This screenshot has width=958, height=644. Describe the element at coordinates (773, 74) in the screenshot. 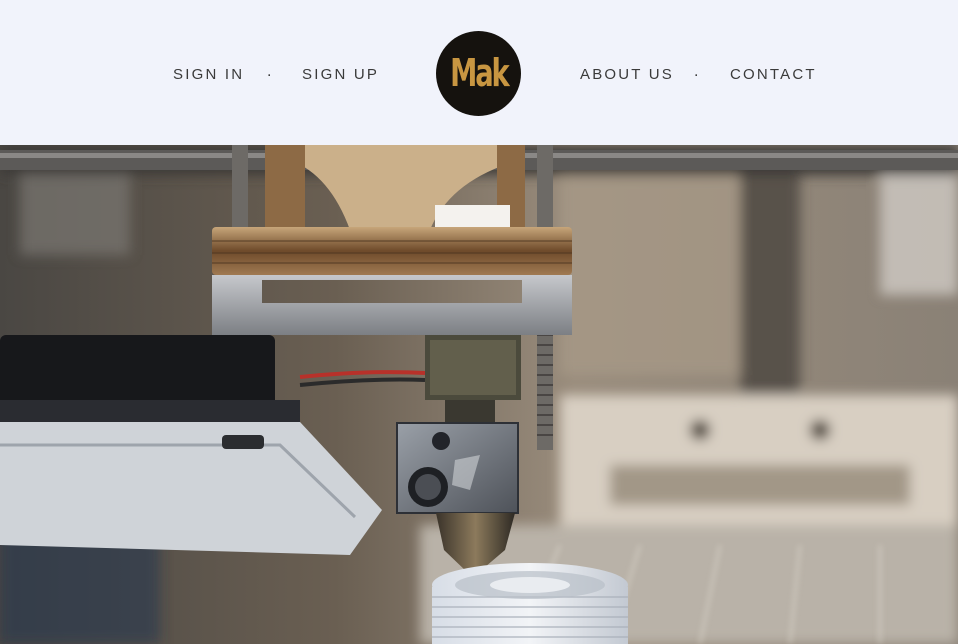

I see `contact-link: CONTACT` at that location.